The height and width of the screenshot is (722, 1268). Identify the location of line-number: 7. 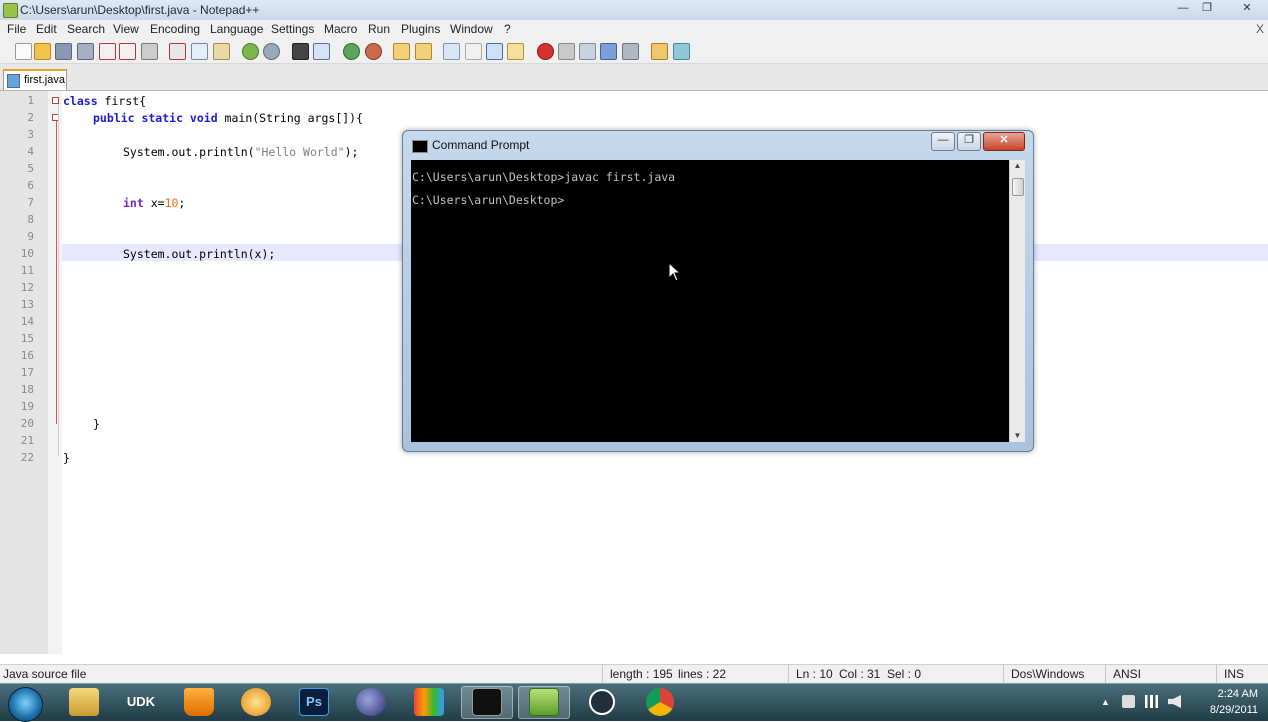
(30, 202).